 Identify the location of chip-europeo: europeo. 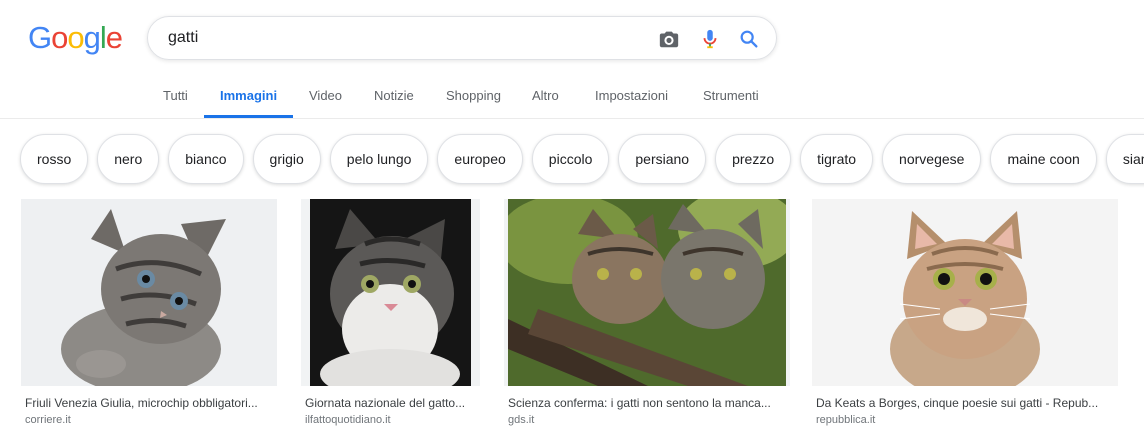
(480, 159).